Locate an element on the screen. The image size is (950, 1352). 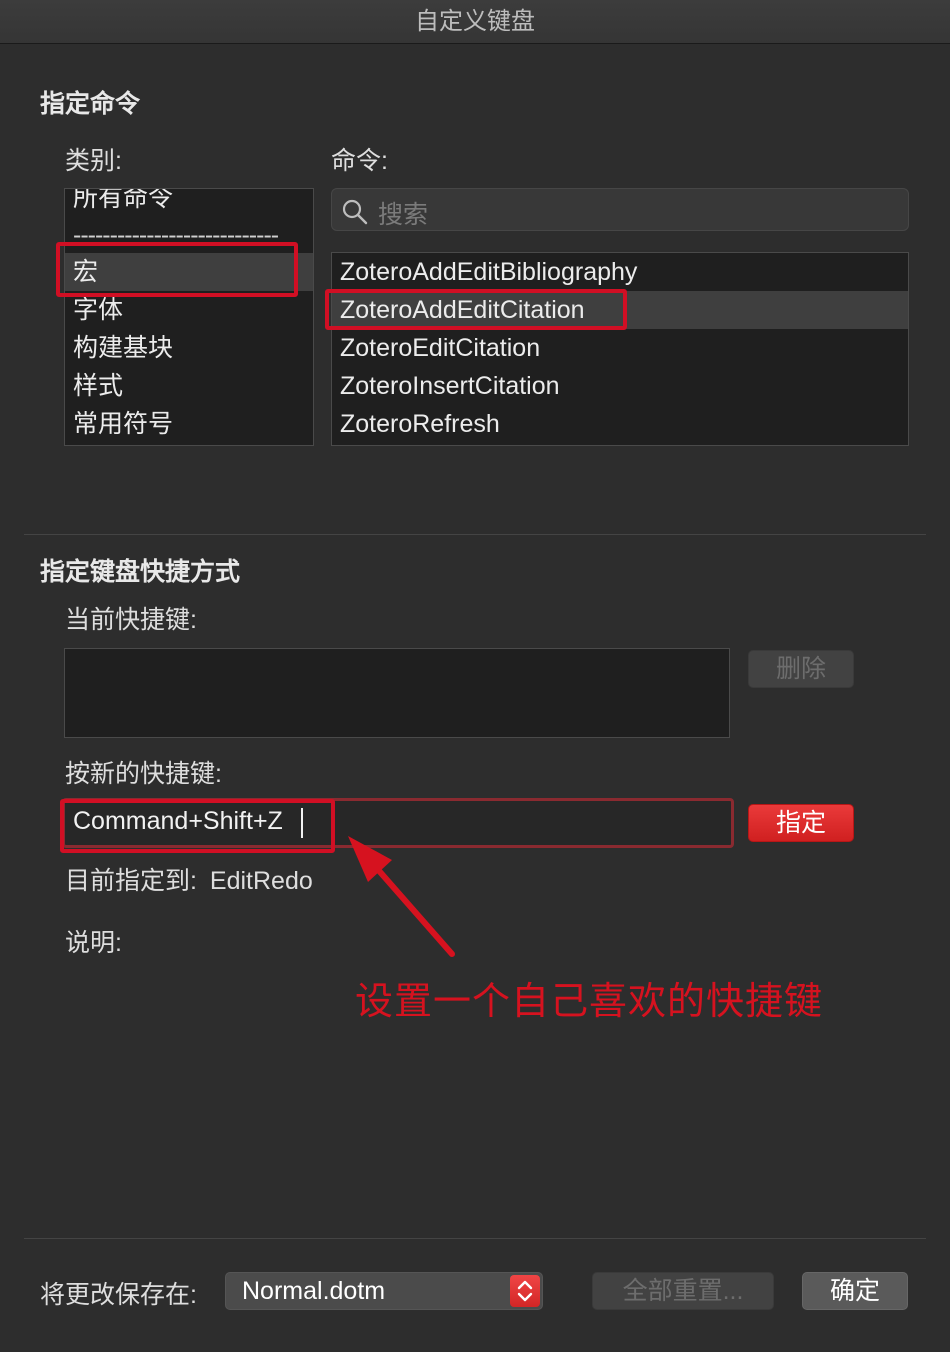
new-key-label: 按新的快捷键: is located at coordinates (143, 774).